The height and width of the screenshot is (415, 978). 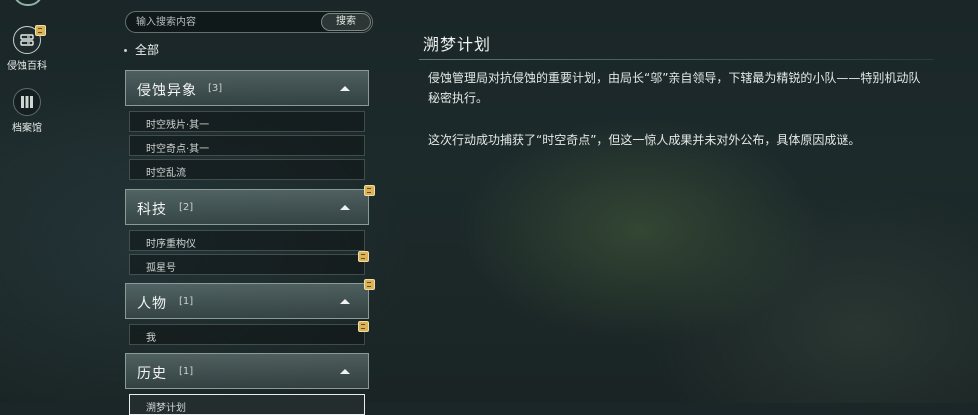 I want to click on rail-item-encyclopedia: 侵蚀百科, so click(x=27, y=48).